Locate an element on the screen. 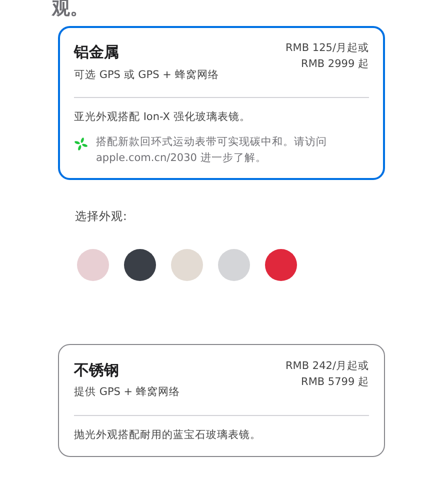 The width and height of the screenshot is (442, 493). pinwheel-icon is located at coordinates (81, 144).